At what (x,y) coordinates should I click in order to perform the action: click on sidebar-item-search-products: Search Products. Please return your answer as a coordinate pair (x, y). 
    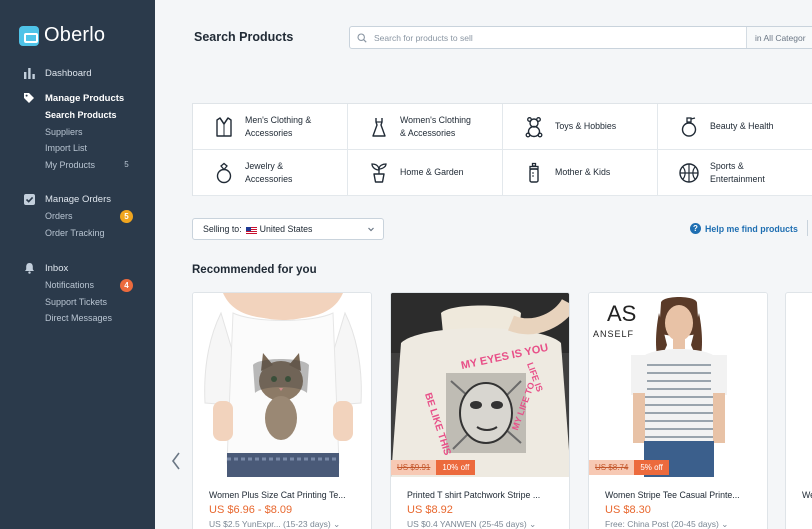
    Looking at the image, I should click on (77, 115).